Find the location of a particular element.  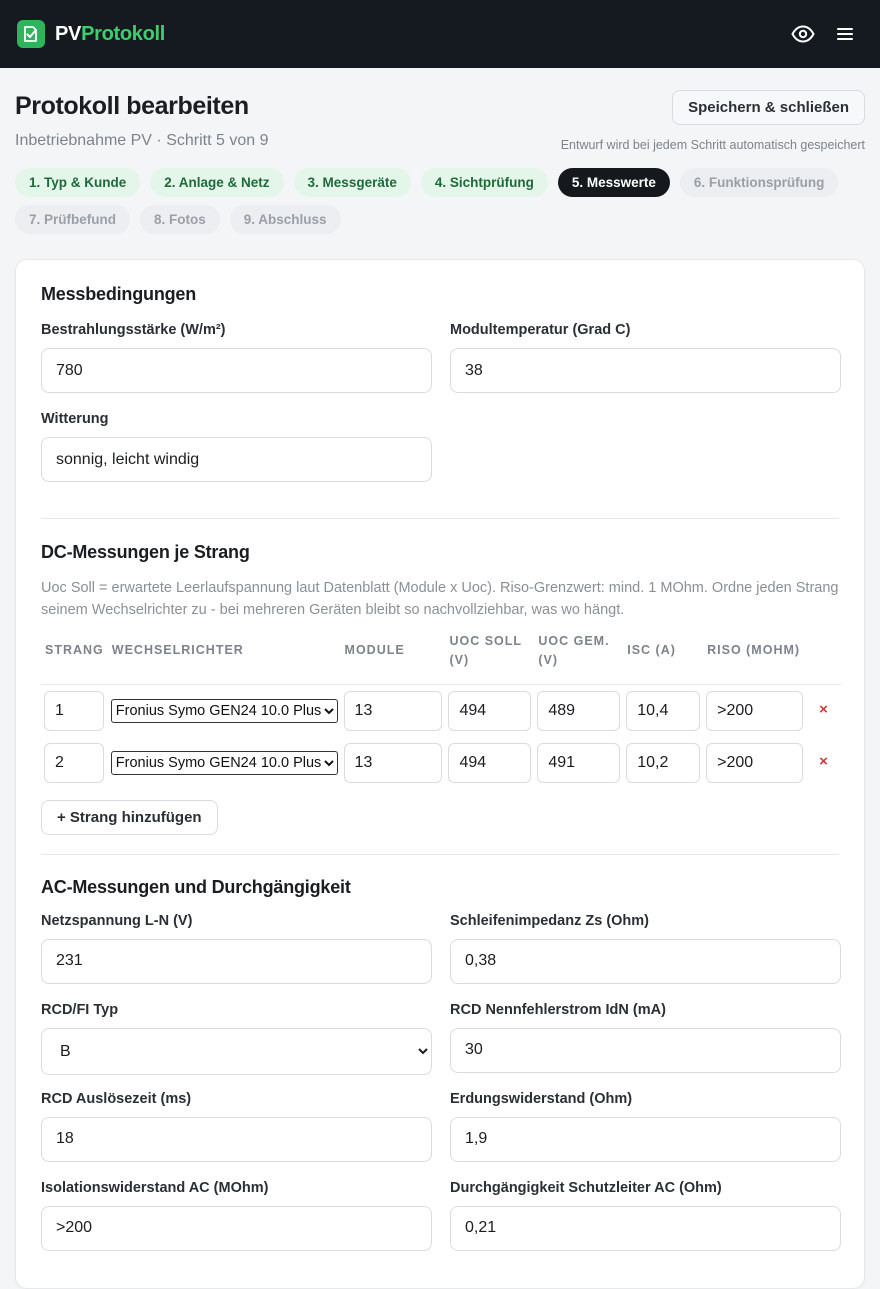

col-isc: ISC (A) is located at coordinates (663, 656).